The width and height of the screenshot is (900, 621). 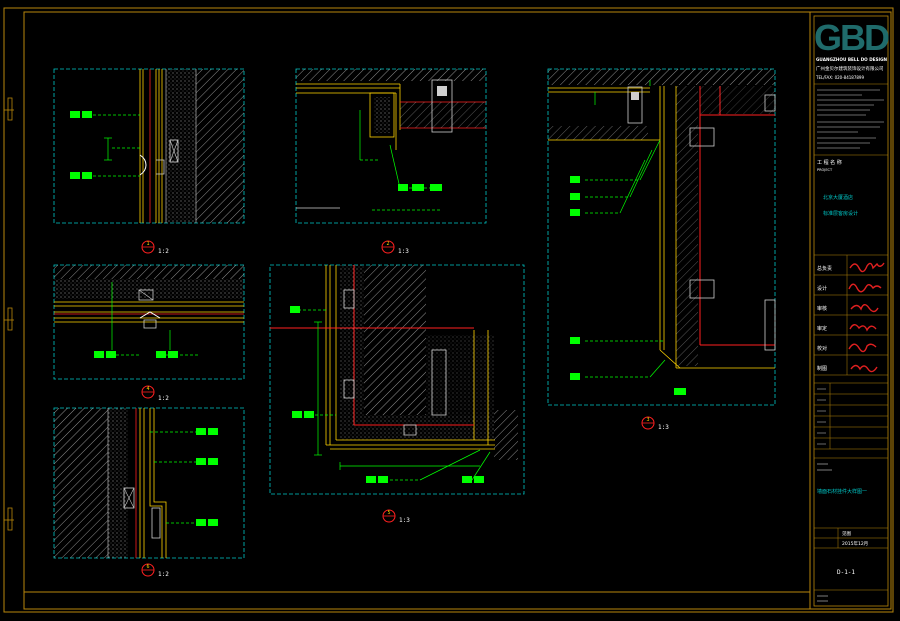 What do you see at coordinates (822, 348) in the screenshot?
I see `sig-label-5: 校对` at bounding box center [822, 348].